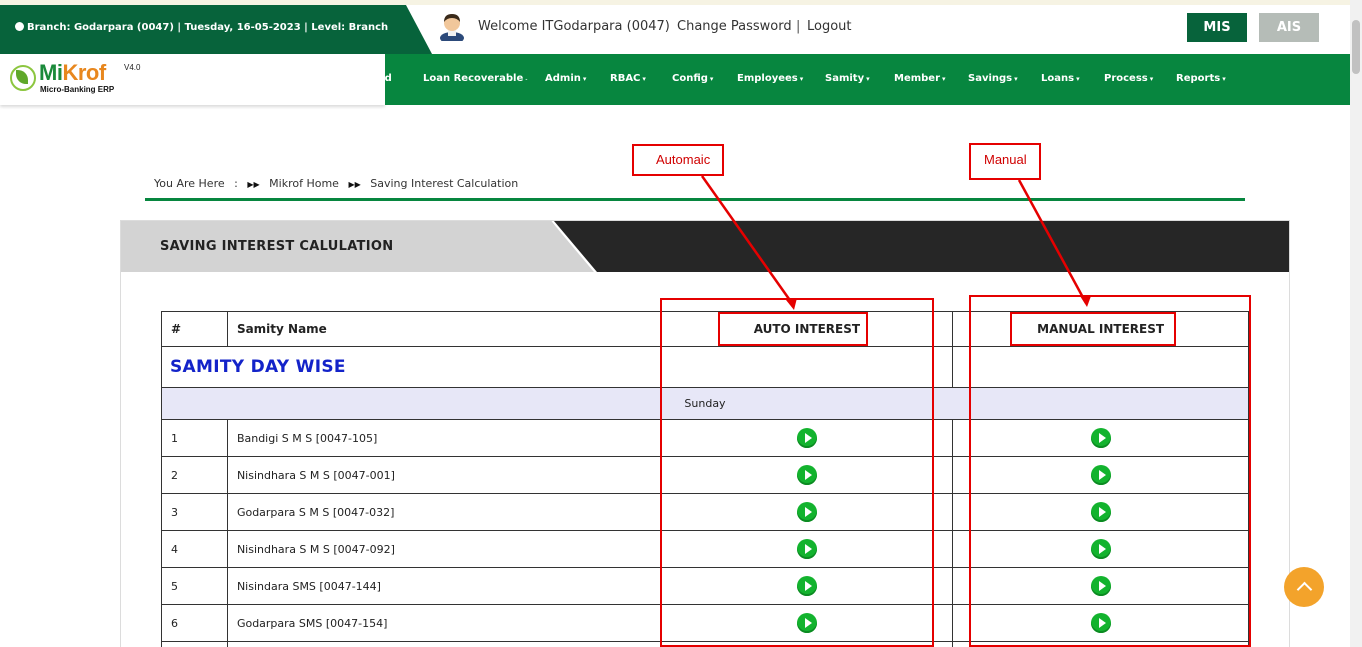 The width and height of the screenshot is (1362, 647). What do you see at coordinates (444, 329) in the screenshot?
I see `column-header-samity-name: Samity Name` at bounding box center [444, 329].